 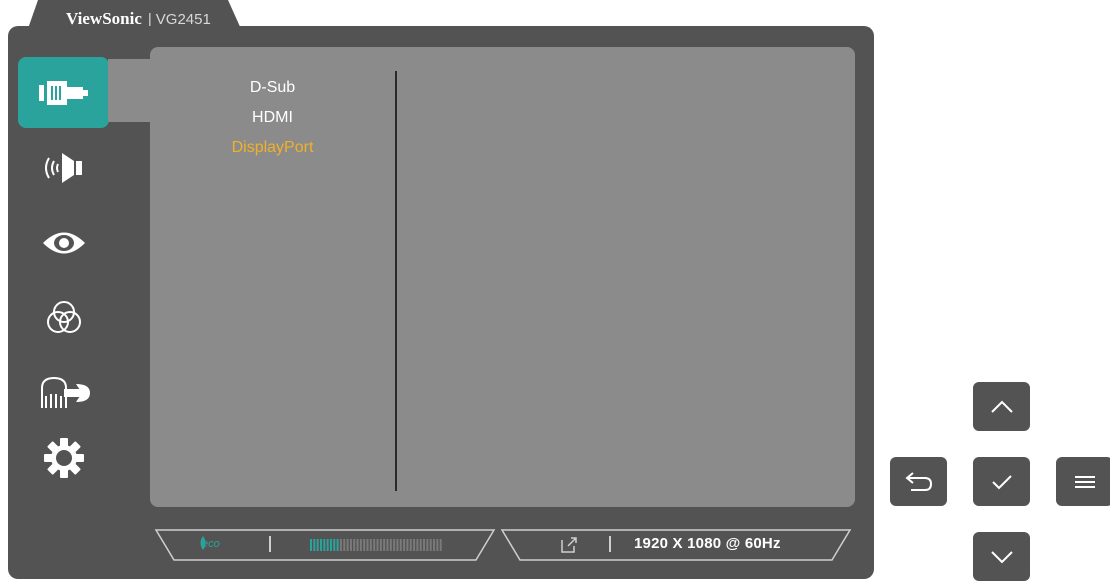 What do you see at coordinates (569, 545) in the screenshot?
I see `external-display-icon` at bounding box center [569, 545].